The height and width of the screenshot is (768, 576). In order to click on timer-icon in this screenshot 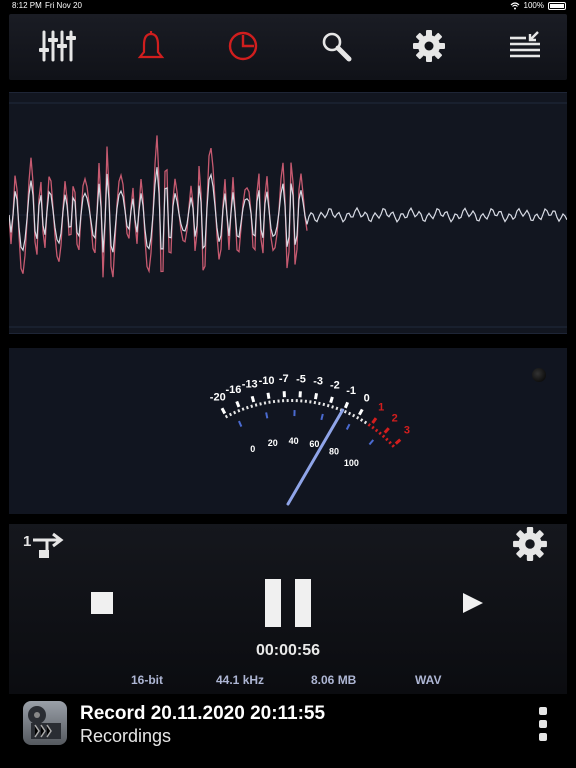, I will do `click(243, 46)`.